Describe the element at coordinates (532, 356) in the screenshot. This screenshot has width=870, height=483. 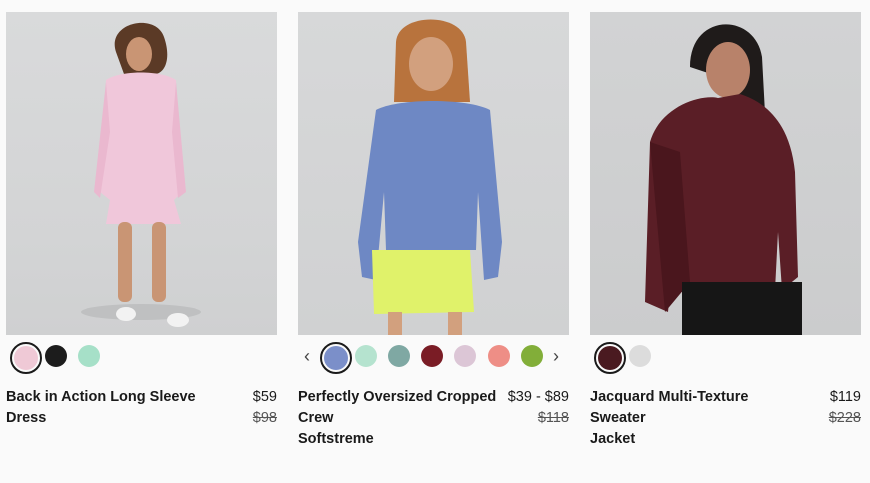
I see `swatch-green` at that location.